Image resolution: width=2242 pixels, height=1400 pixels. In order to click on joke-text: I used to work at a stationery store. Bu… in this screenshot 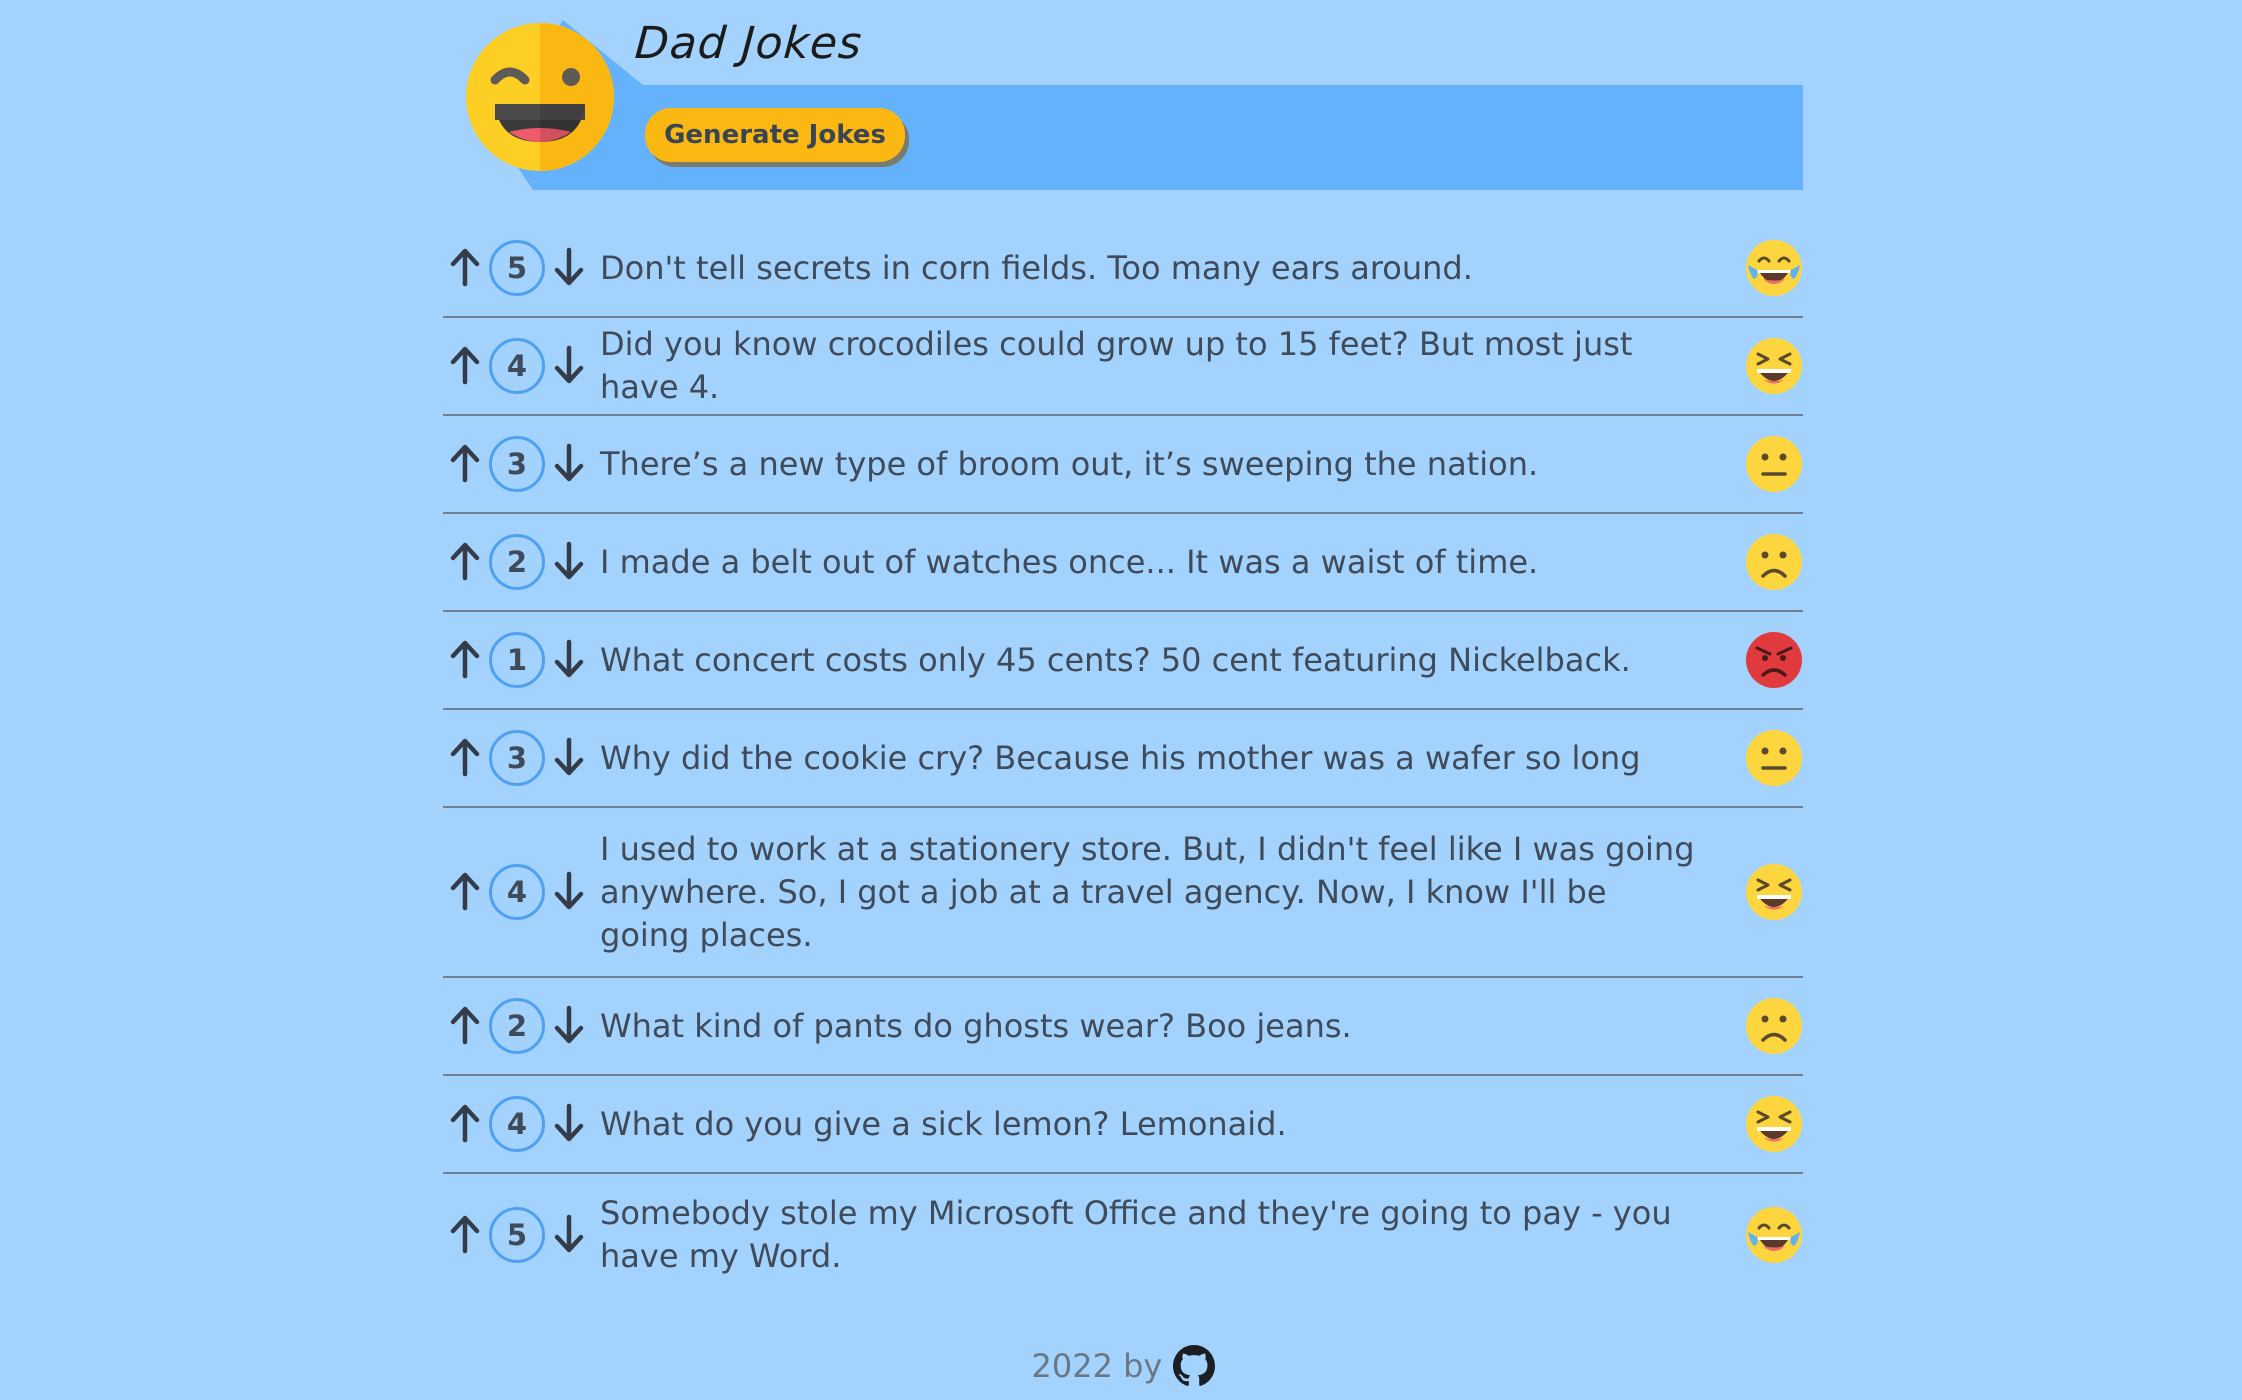, I will do `click(1147, 891)`.